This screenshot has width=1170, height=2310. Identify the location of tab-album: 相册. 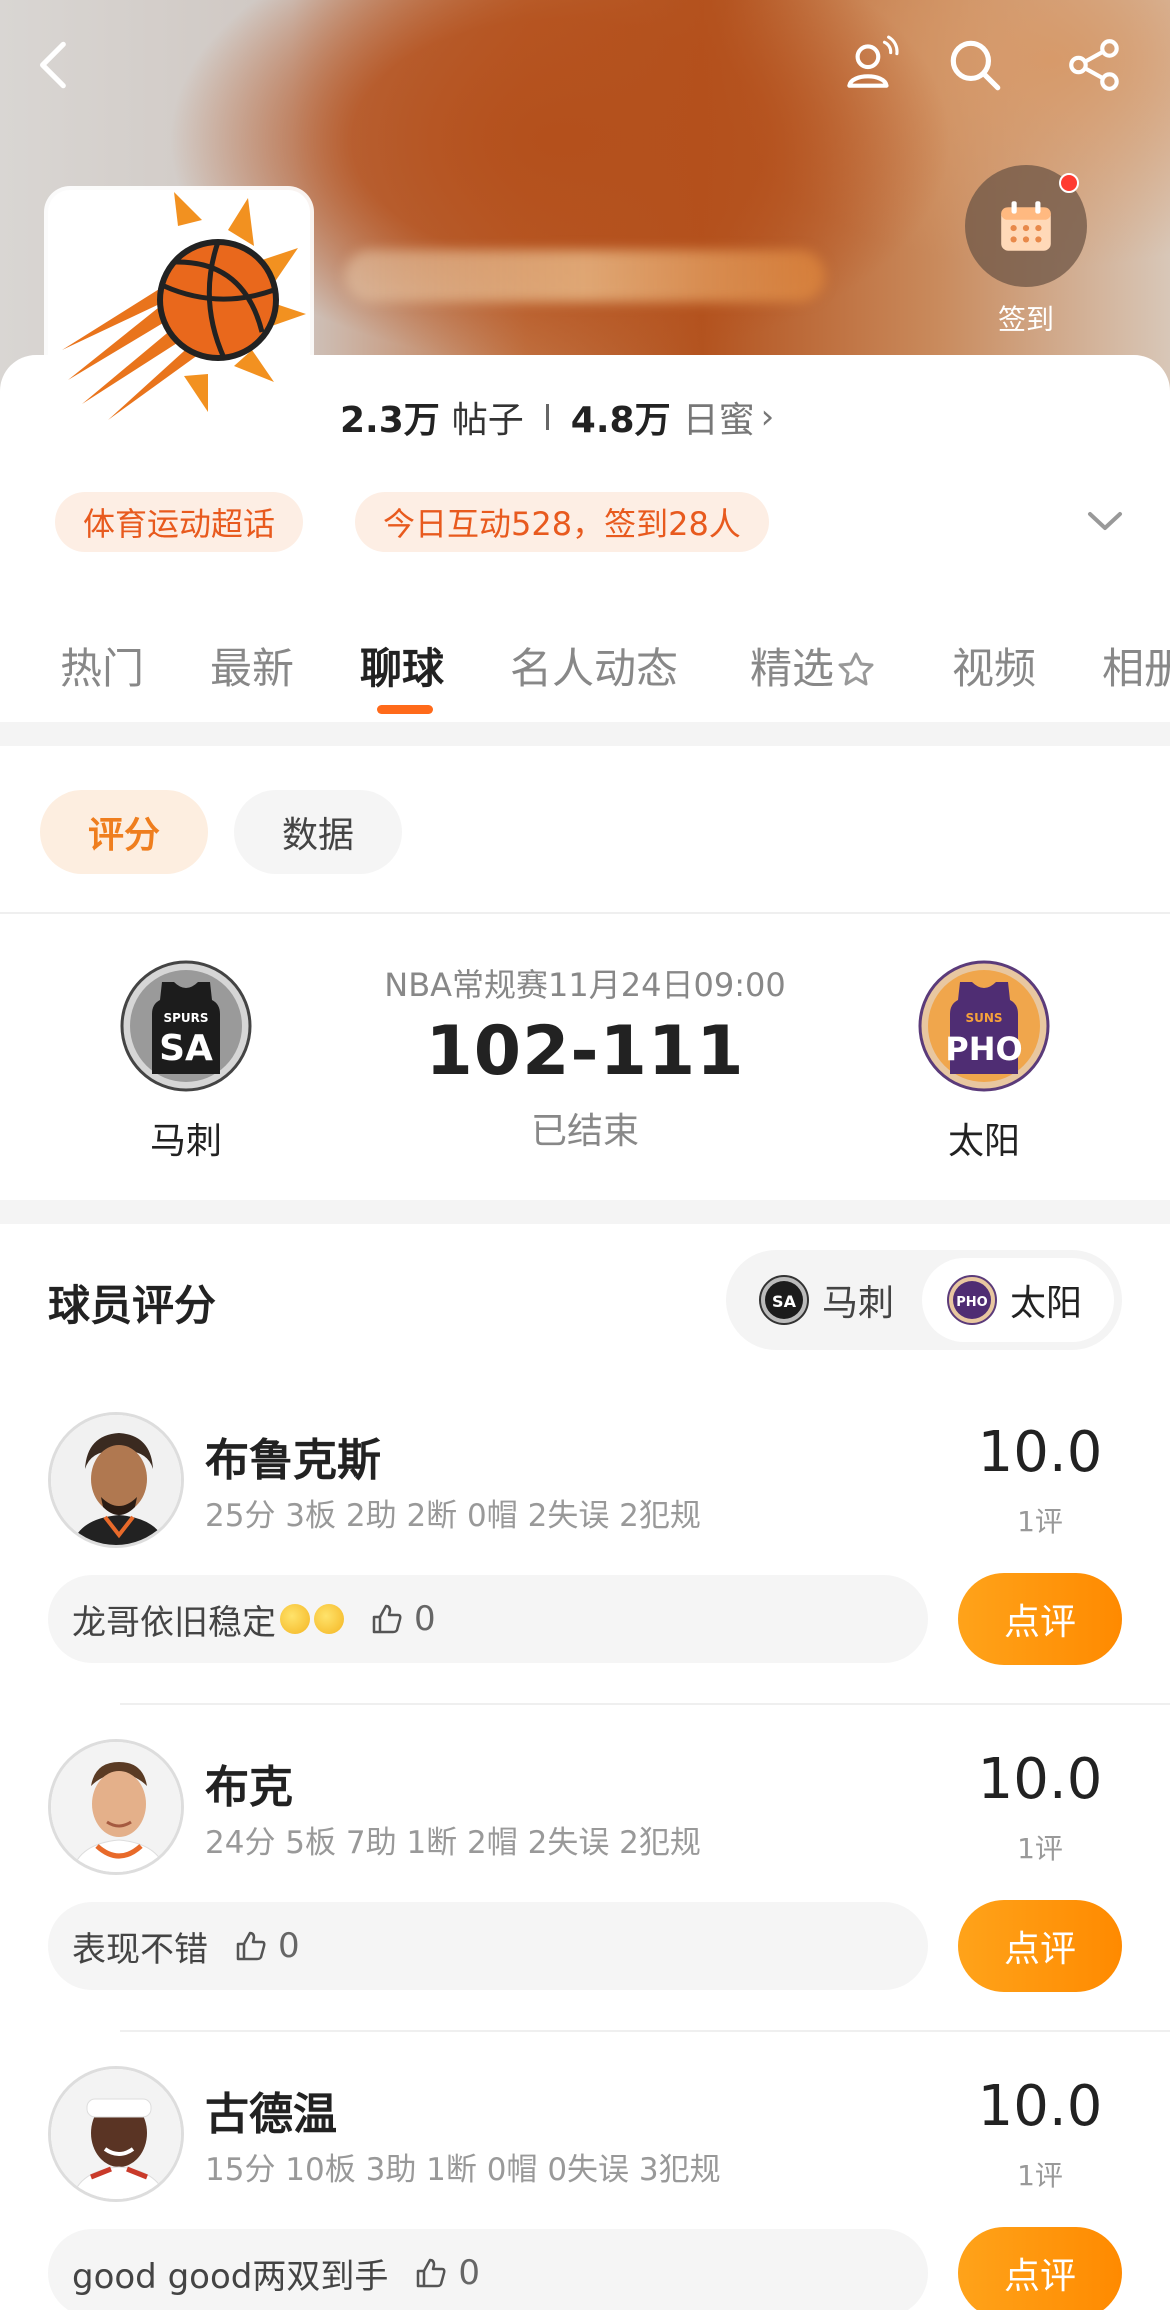
(1136, 665).